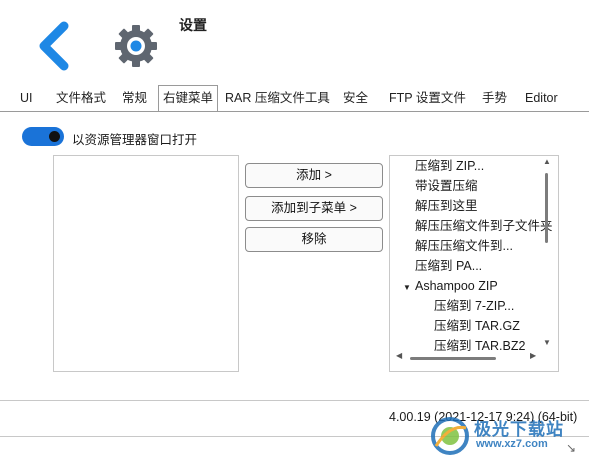 The width and height of the screenshot is (589, 463). What do you see at coordinates (533, 355) in the screenshot?
I see `scroll-right-icon: ▶` at bounding box center [533, 355].